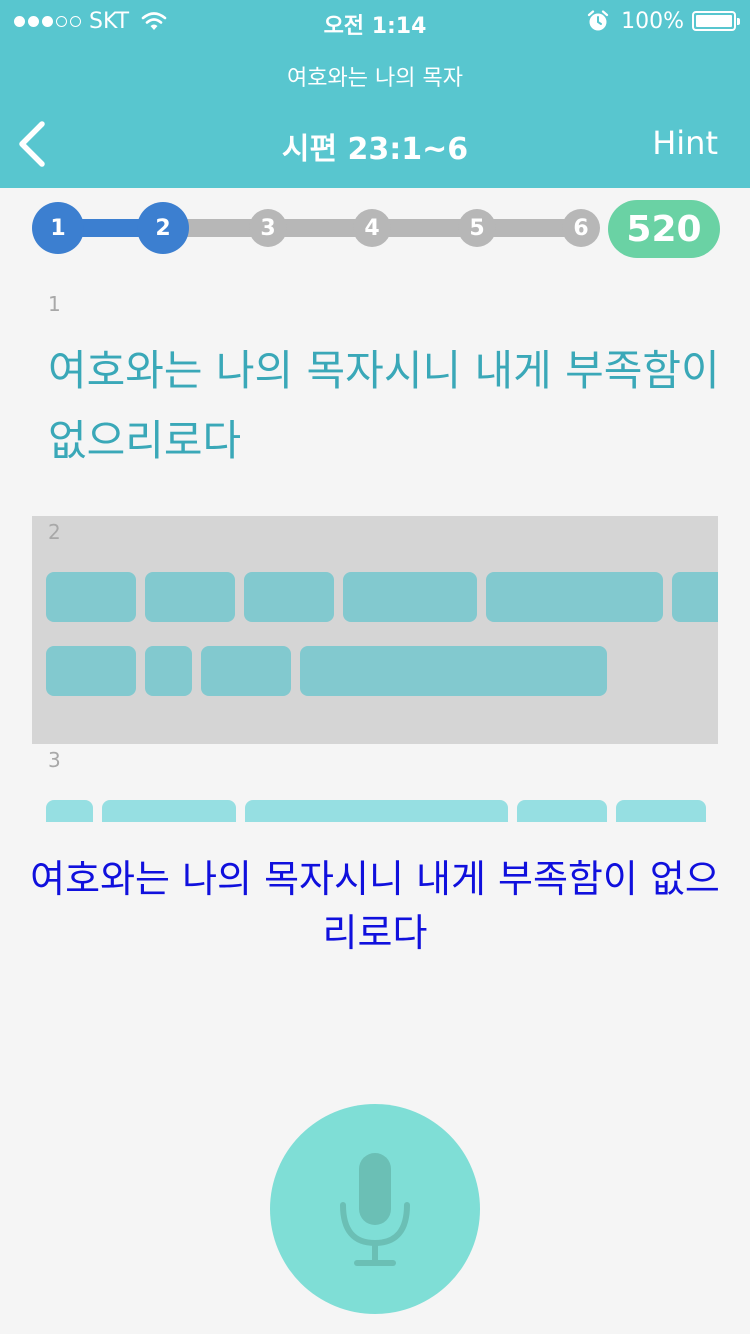  I want to click on score-badge: 520, so click(664, 229).